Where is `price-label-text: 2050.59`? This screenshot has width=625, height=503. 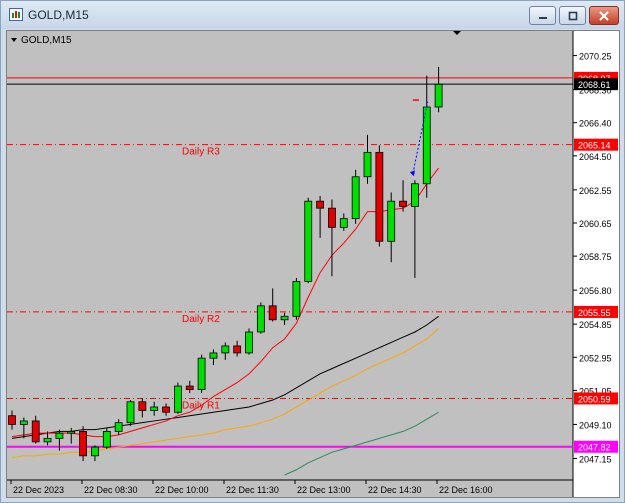
price-label-text: 2050.59 is located at coordinates (594, 399).